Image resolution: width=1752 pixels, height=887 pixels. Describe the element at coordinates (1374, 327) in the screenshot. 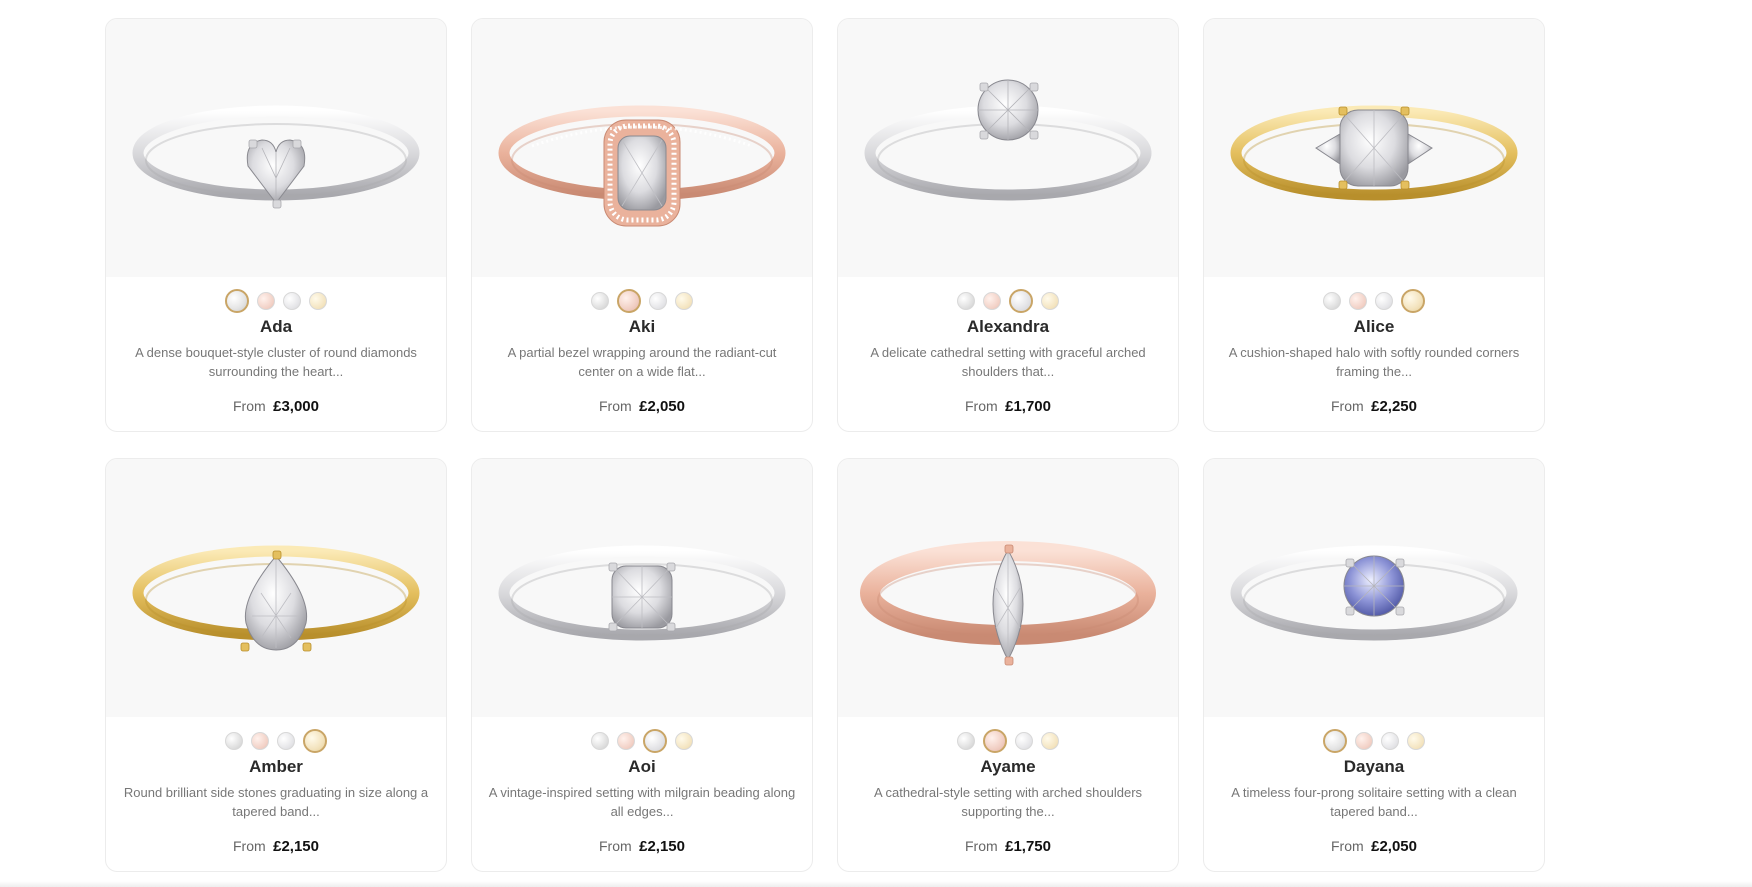

I see `product-name: Alice` at that location.